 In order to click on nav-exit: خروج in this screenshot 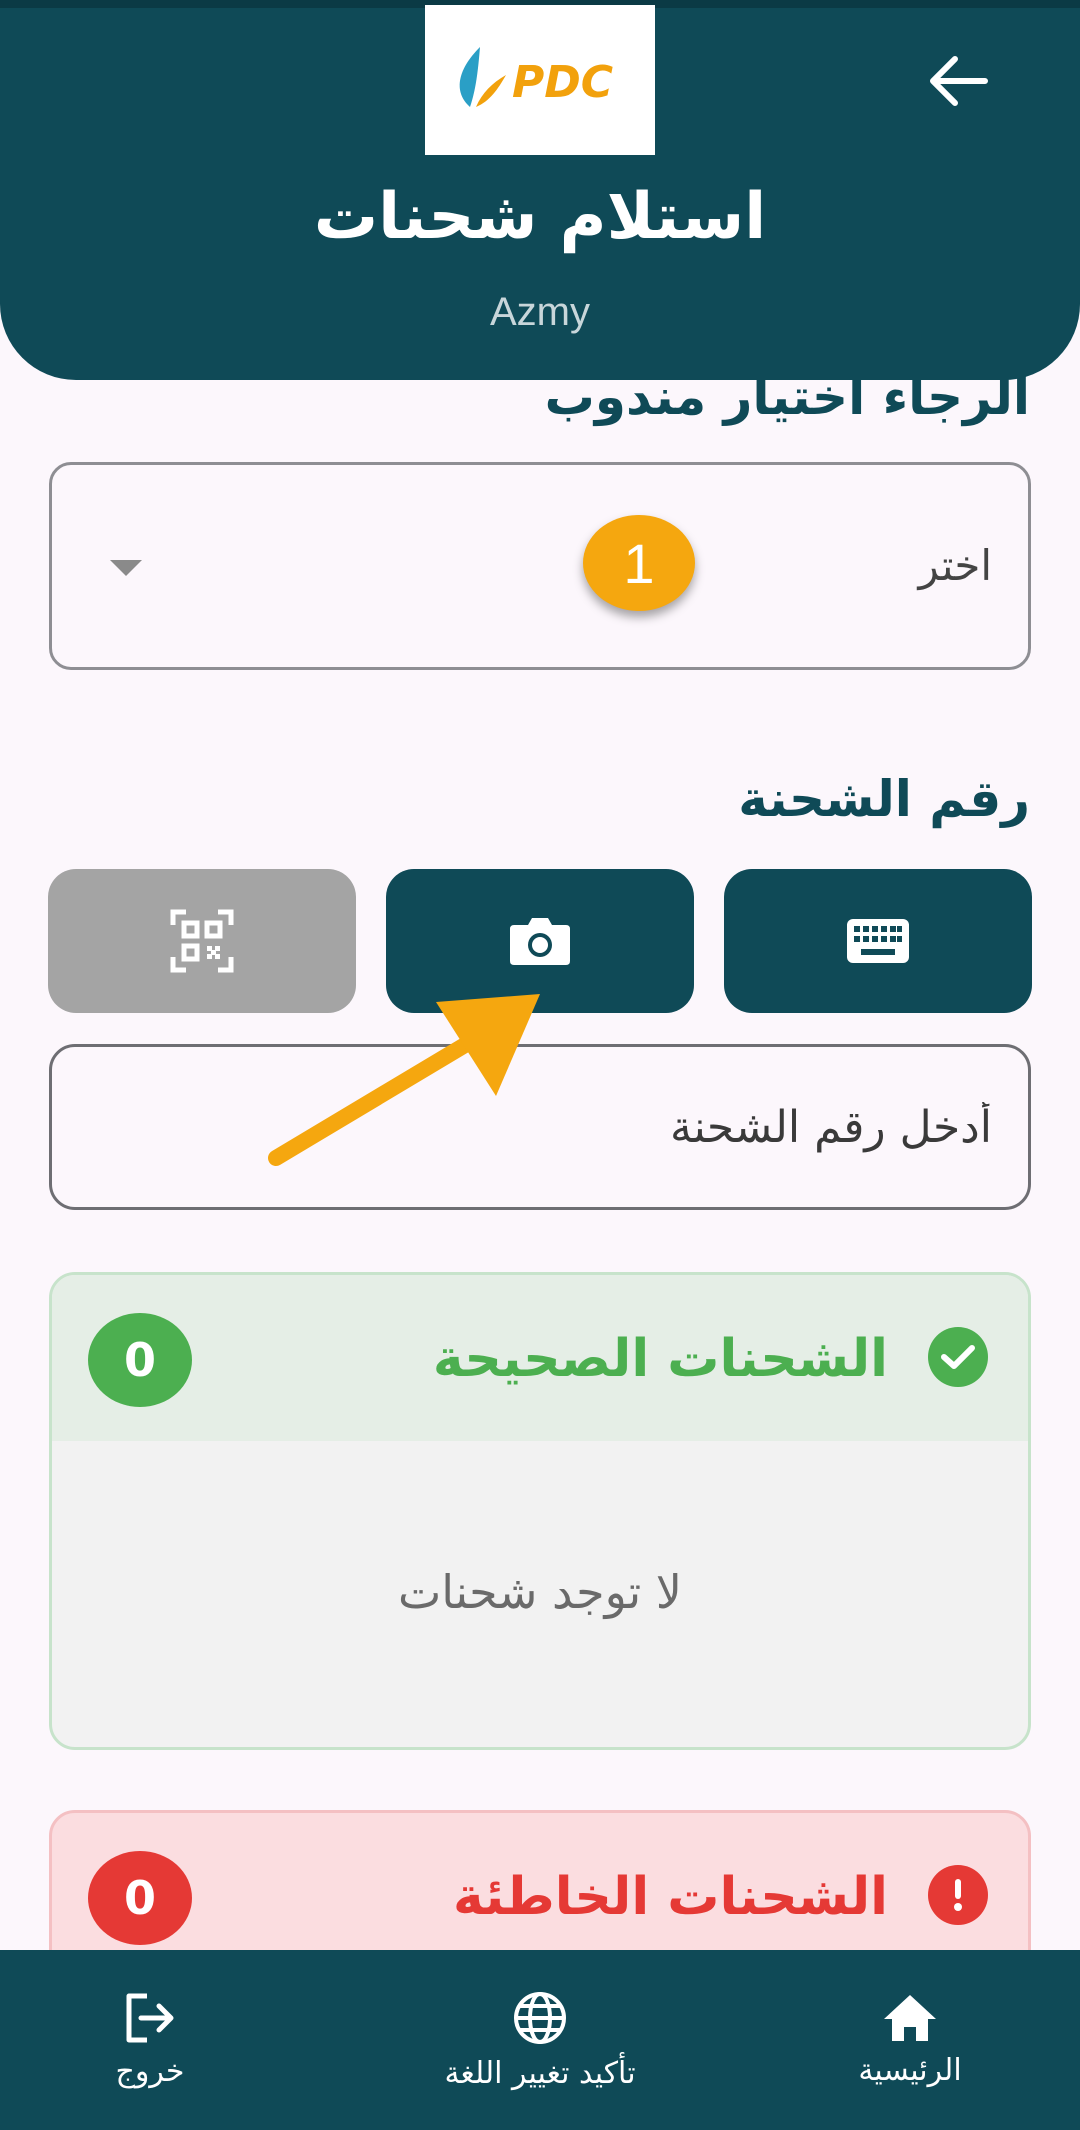, I will do `click(150, 2040)`.